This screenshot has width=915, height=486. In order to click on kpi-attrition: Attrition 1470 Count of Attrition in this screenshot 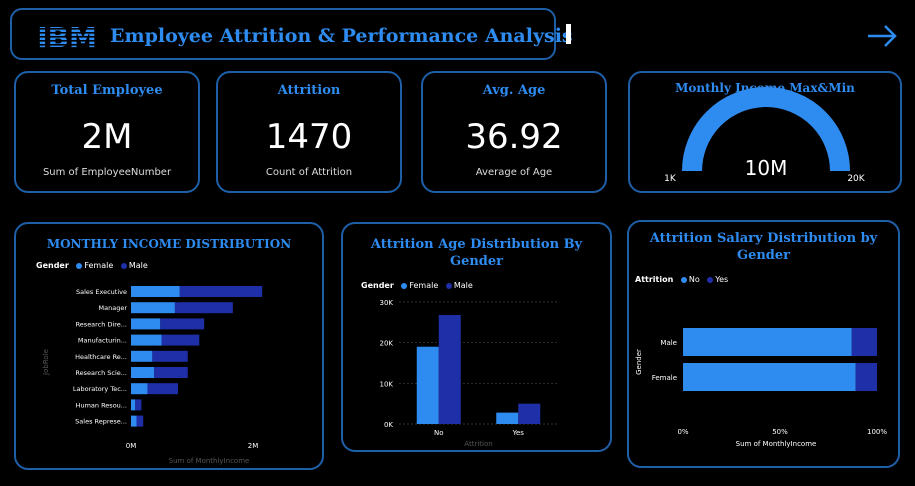, I will do `click(309, 132)`.